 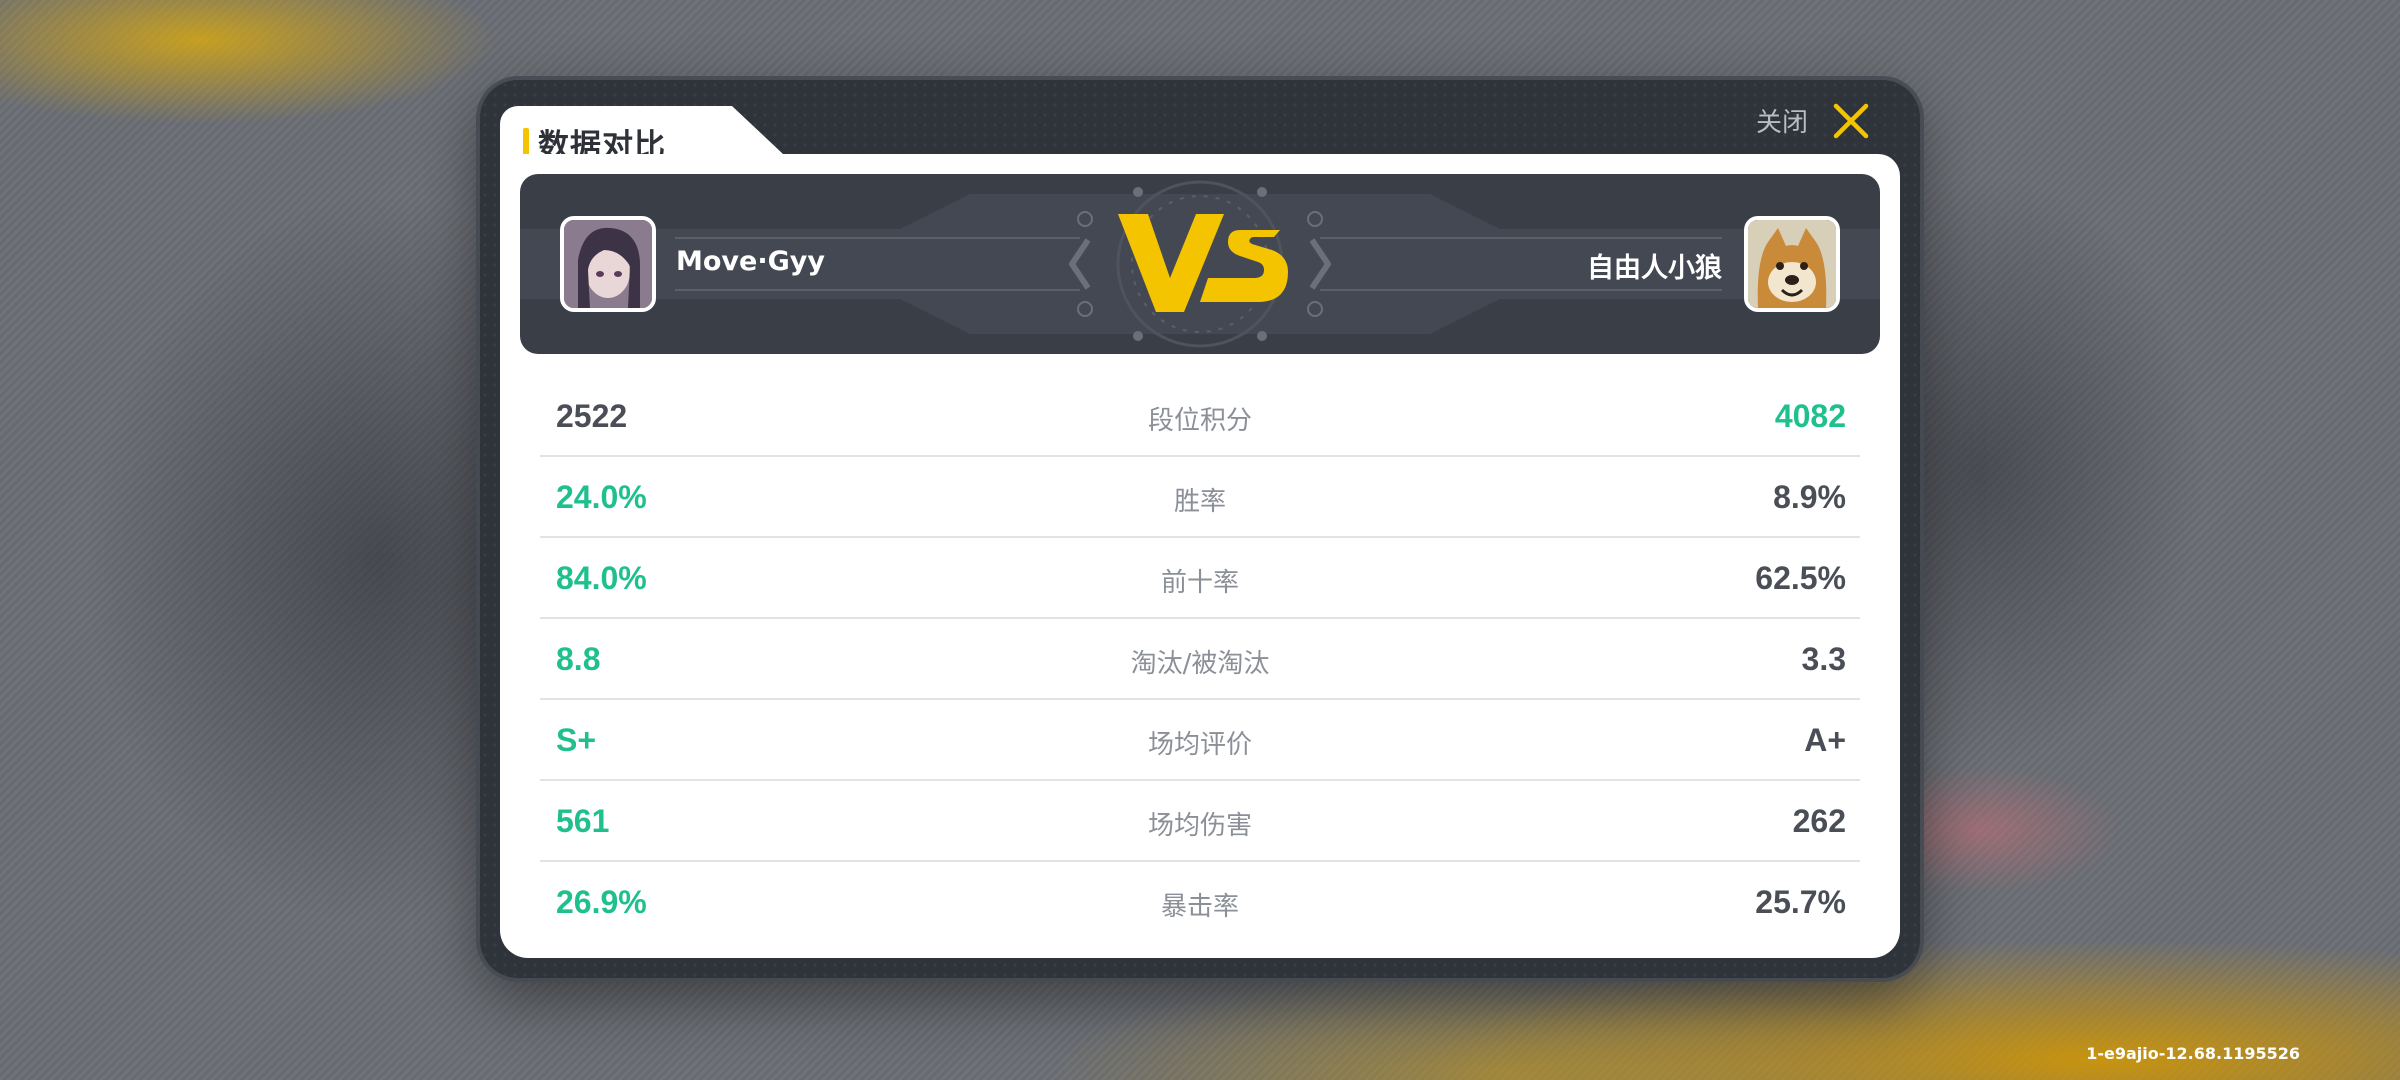 What do you see at coordinates (1654, 268) in the screenshot?
I see `player-right-name: 自由人小狼` at bounding box center [1654, 268].